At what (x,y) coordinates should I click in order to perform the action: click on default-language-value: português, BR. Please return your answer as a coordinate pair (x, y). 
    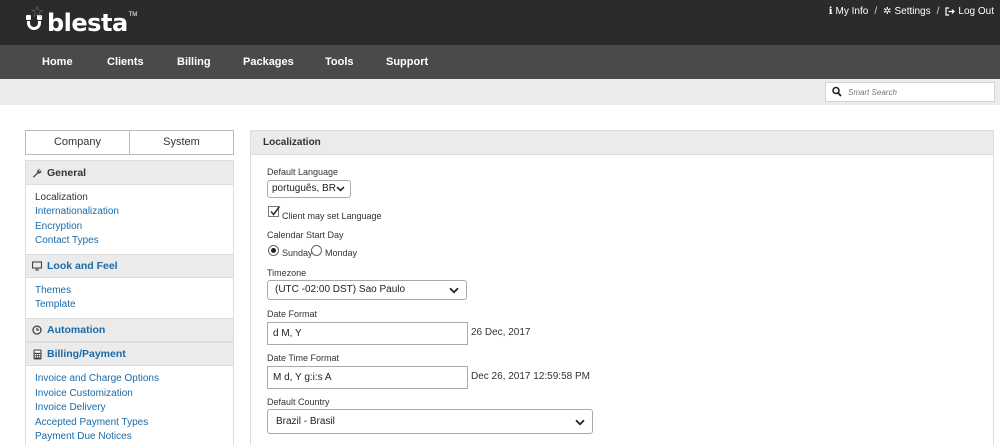
    Looking at the image, I should click on (304, 188).